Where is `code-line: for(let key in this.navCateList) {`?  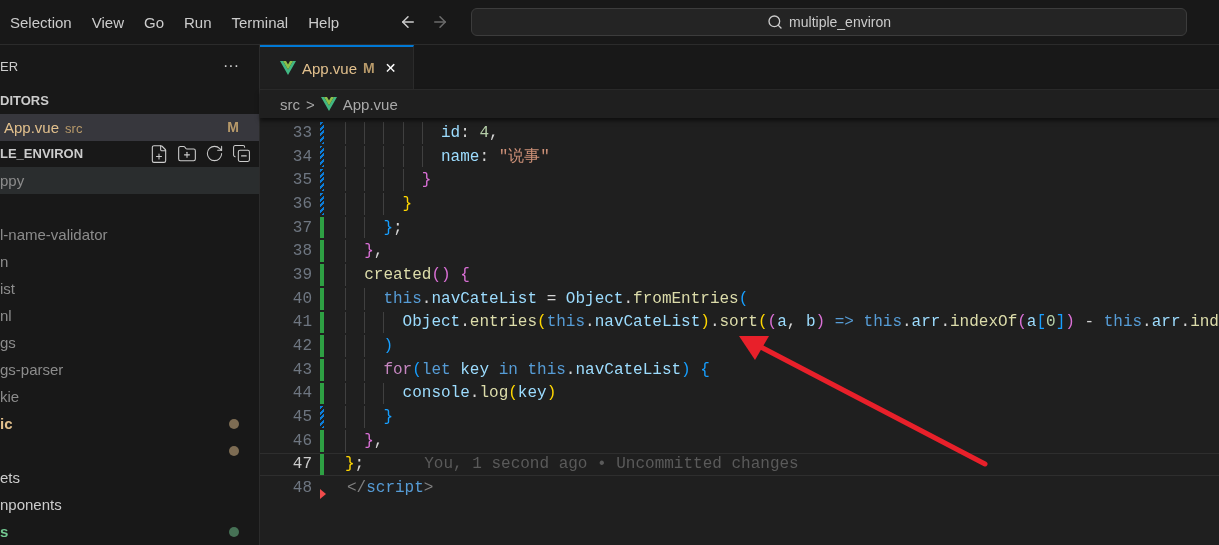
code-line: for(let key in this.navCateList) { is located at coordinates (527, 369).